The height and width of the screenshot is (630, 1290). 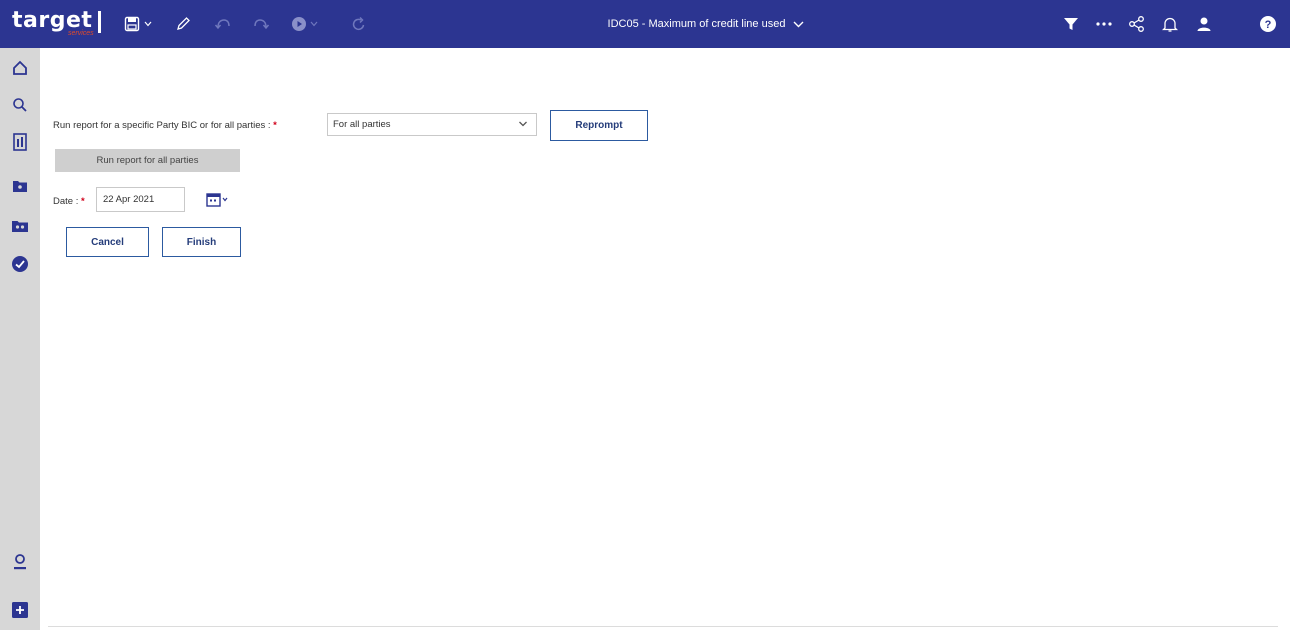 What do you see at coordinates (432, 124) in the screenshot?
I see `party-select: For all parties` at bounding box center [432, 124].